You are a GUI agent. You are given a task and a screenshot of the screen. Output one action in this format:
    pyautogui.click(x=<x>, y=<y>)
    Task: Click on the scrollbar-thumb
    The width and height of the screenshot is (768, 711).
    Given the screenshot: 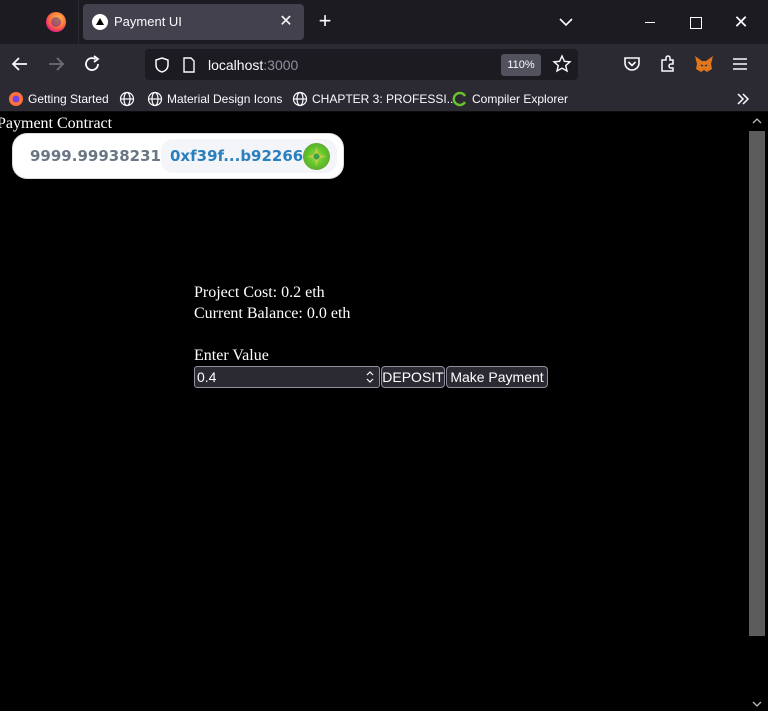 What is the action you would take?
    pyautogui.click(x=757, y=383)
    